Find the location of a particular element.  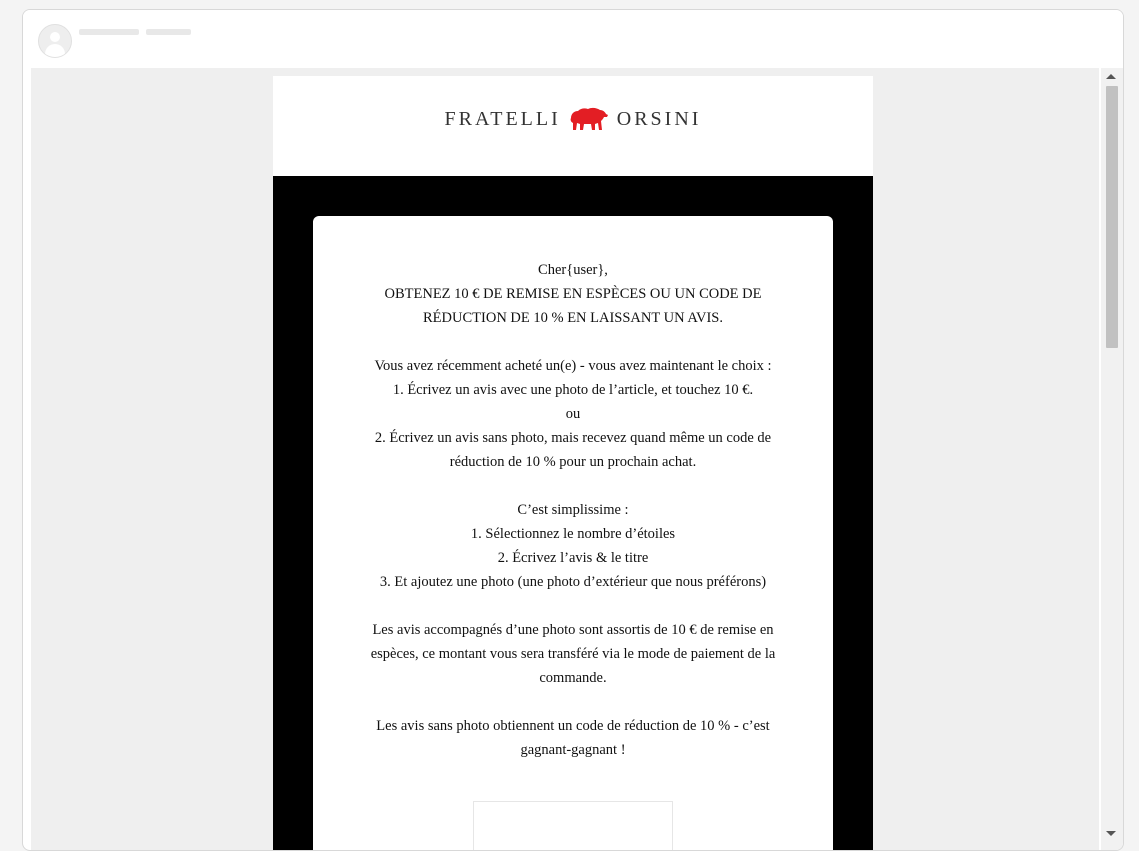

brand-right-word: ORSINI is located at coordinates (659, 118).